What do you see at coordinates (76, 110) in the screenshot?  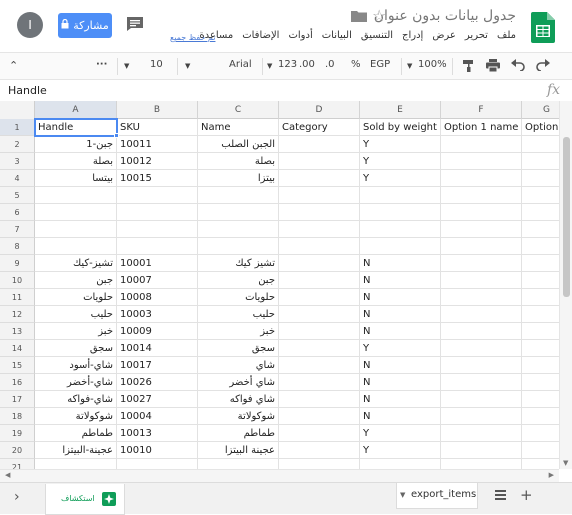 I see `column-header-a: A` at bounding box center [76, 110].